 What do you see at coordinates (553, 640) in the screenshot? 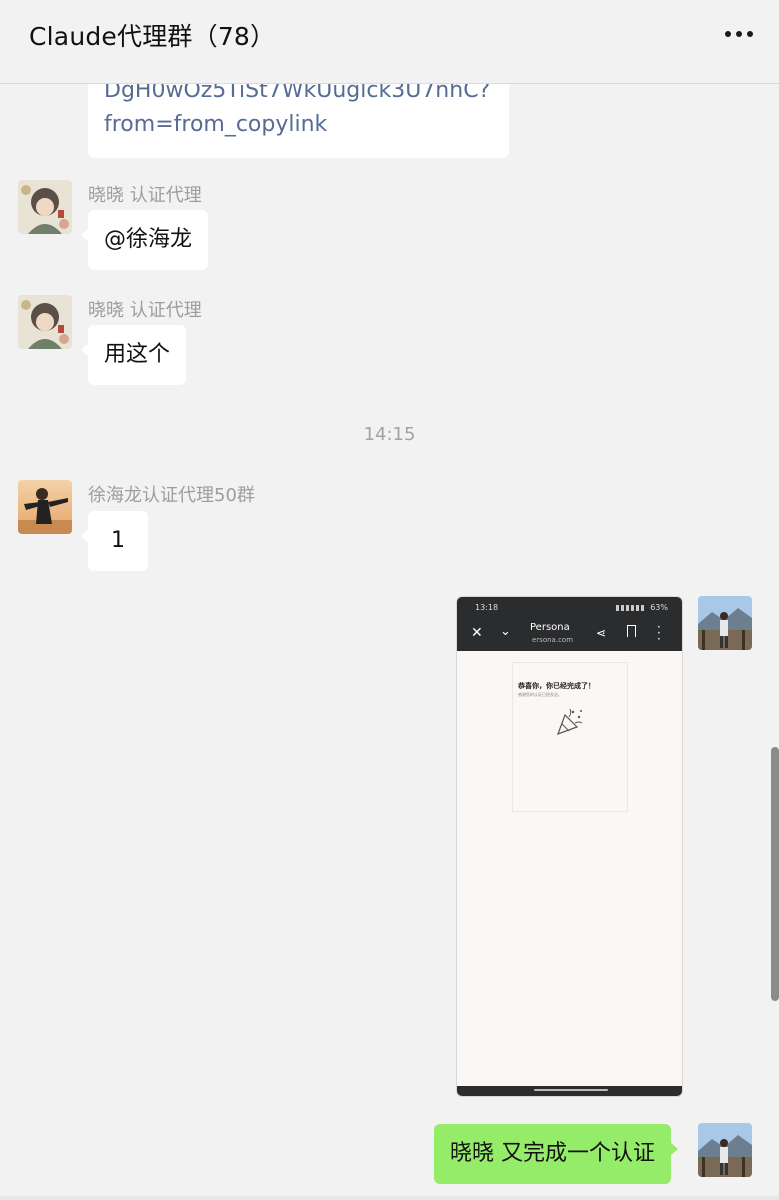
I see `site-domain: ersona.com` at bounding box center [553, 640].